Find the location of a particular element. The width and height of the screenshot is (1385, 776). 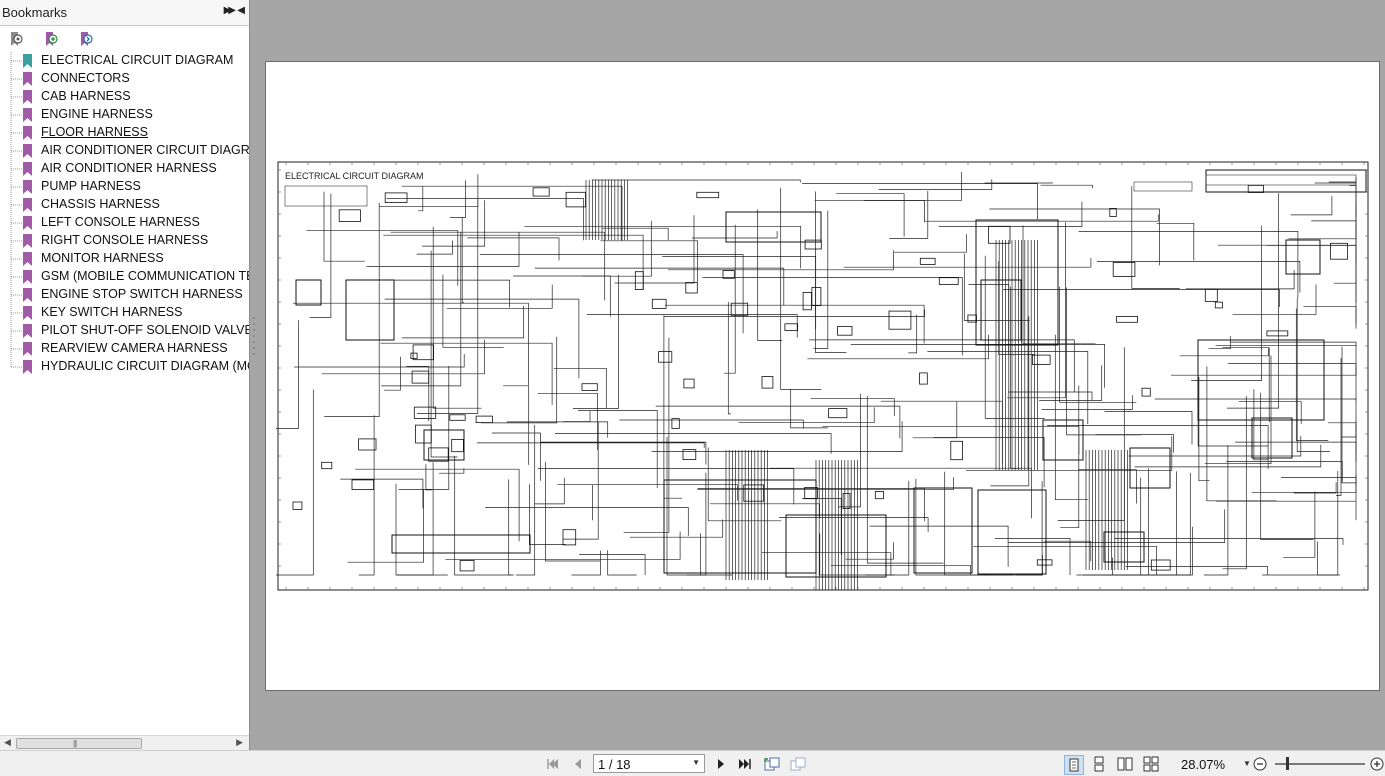

previous-page-icon is located at coordinates (578, 764).